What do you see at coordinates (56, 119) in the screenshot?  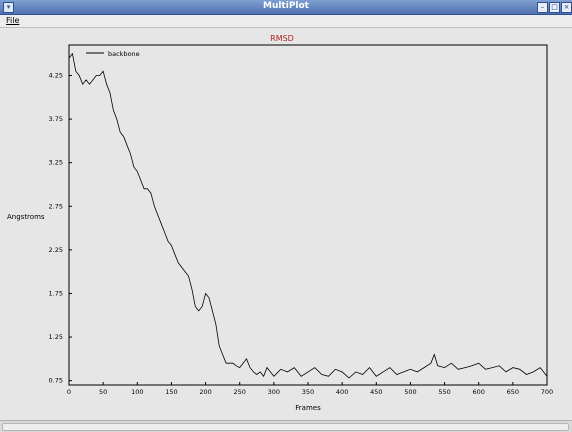 I see `y-tick-label: 3.75` at bounding box center [56, 119].